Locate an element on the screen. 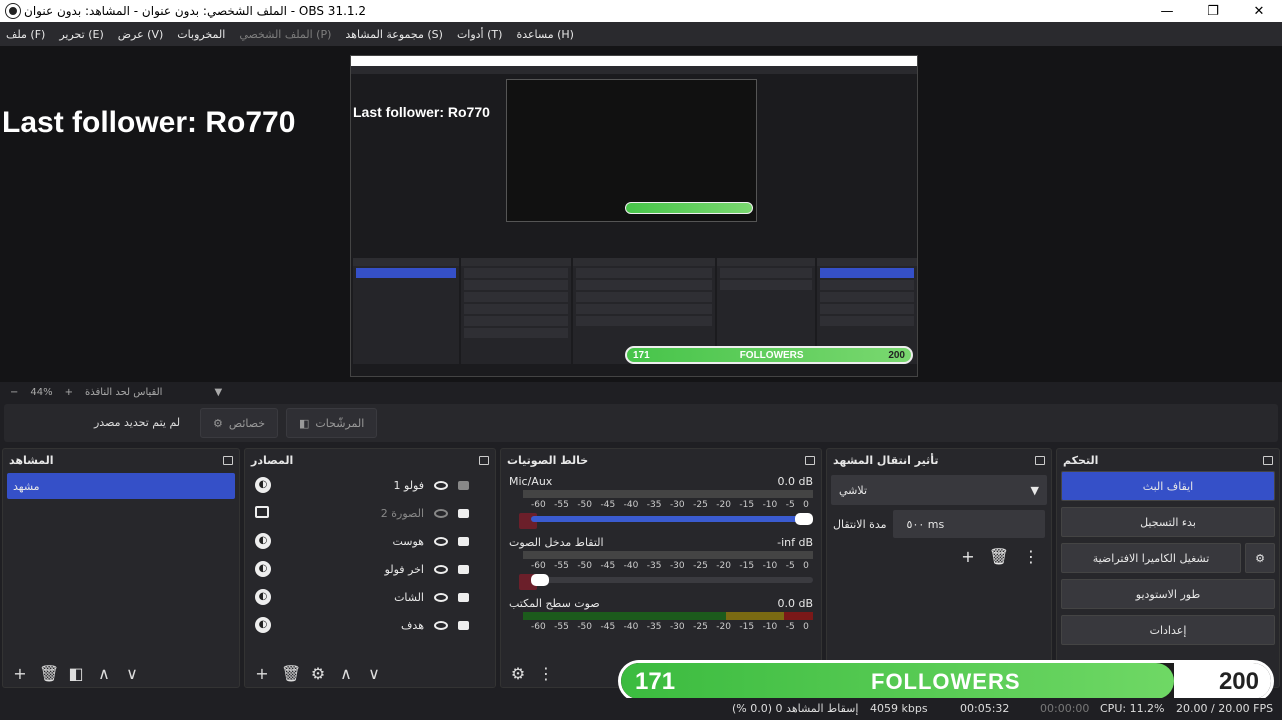 The image size is (1282, 720). source-row: ◐ اخر فولو is located at coordinates (370, 569).